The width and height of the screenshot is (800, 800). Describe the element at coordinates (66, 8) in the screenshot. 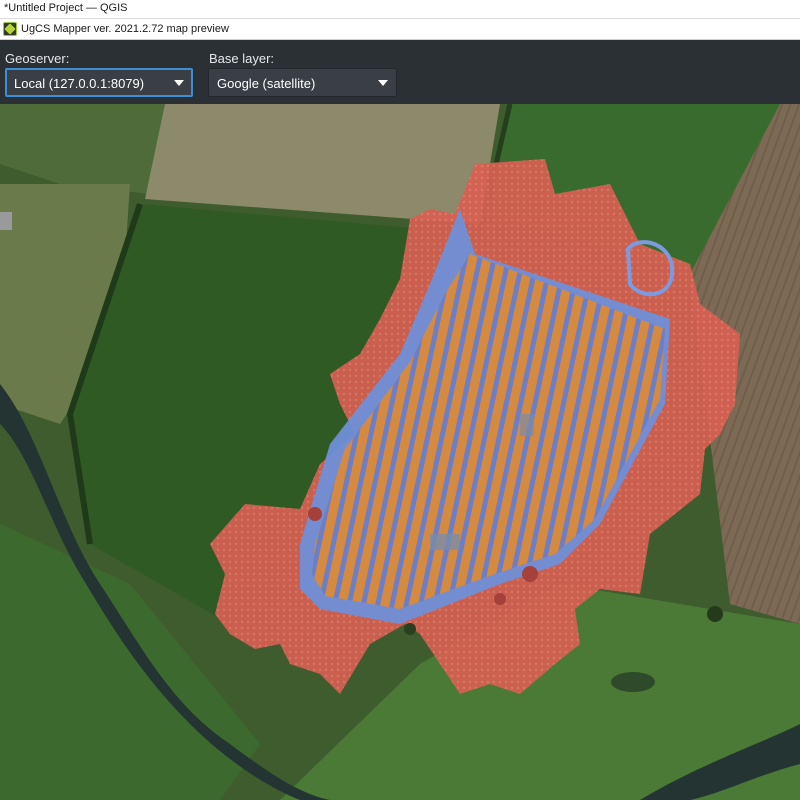

I see `window-title: *Untitled Project — QGIS` at that location.